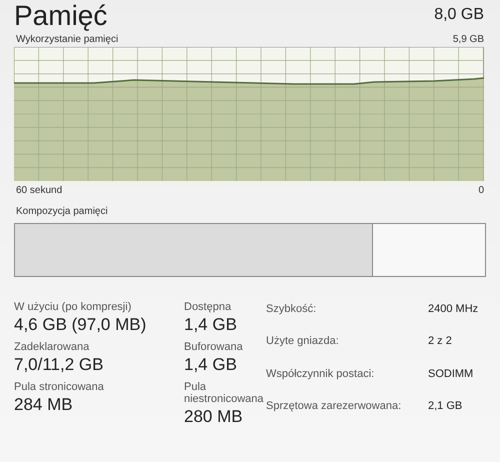 The width and height of the screenshot is (500, 462). Describe the element at coordinates (52, 347) in the screenshot. I see `stat-label: Zadeklarowana` at that location.